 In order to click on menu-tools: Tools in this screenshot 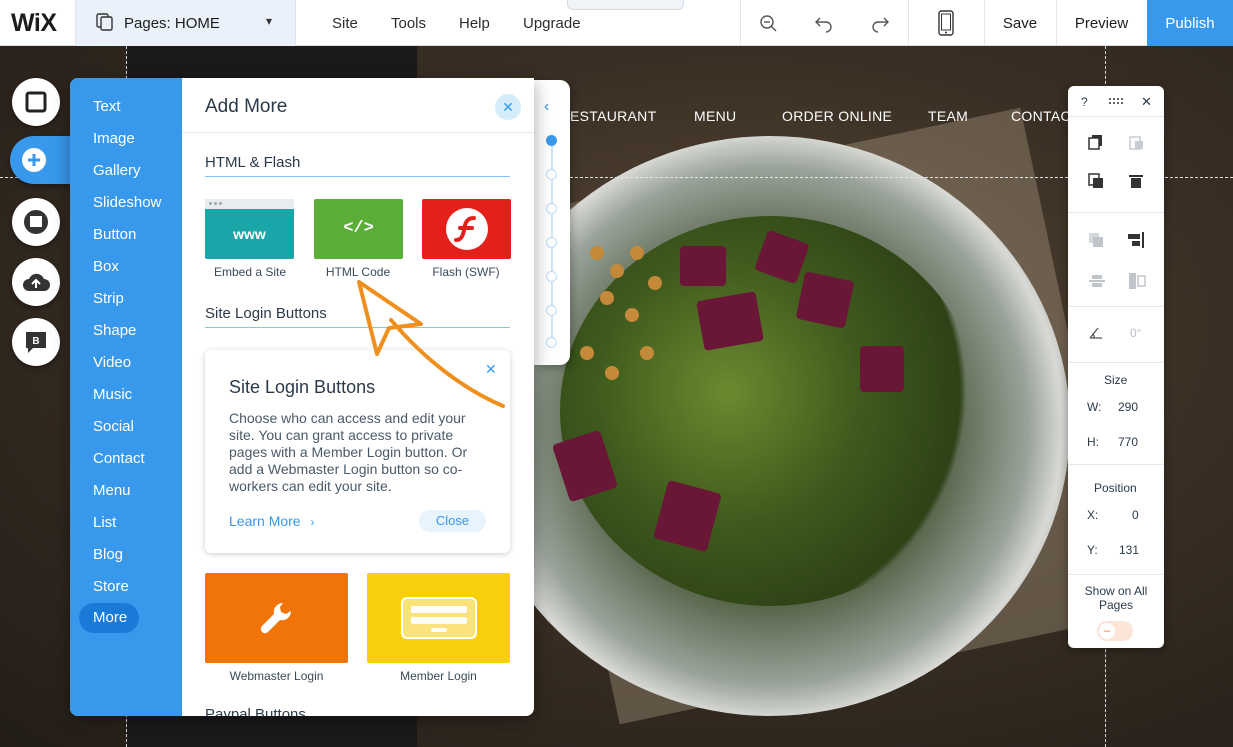, I will do `click(408, 23)`.